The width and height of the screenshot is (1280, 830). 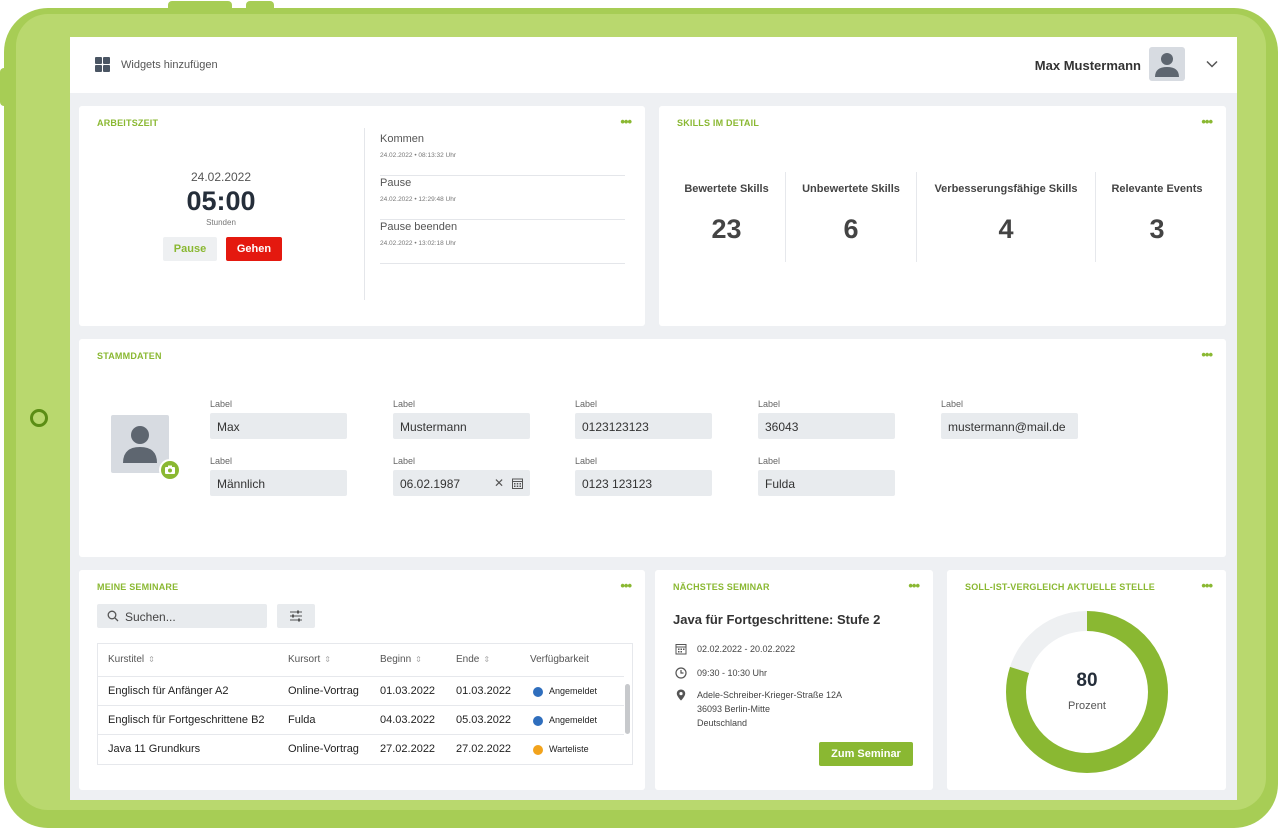 I want to click on column-header: Beginn ⇕, so click(x=401, y=660).